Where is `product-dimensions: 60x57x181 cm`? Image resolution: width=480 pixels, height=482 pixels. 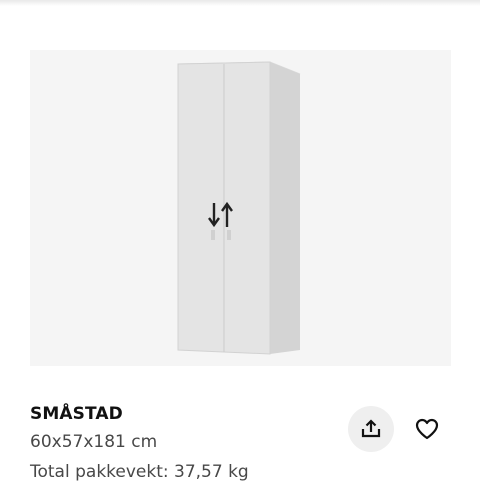 product-dimensions: 60x57x181 cm is located at coordinates (94, 442).